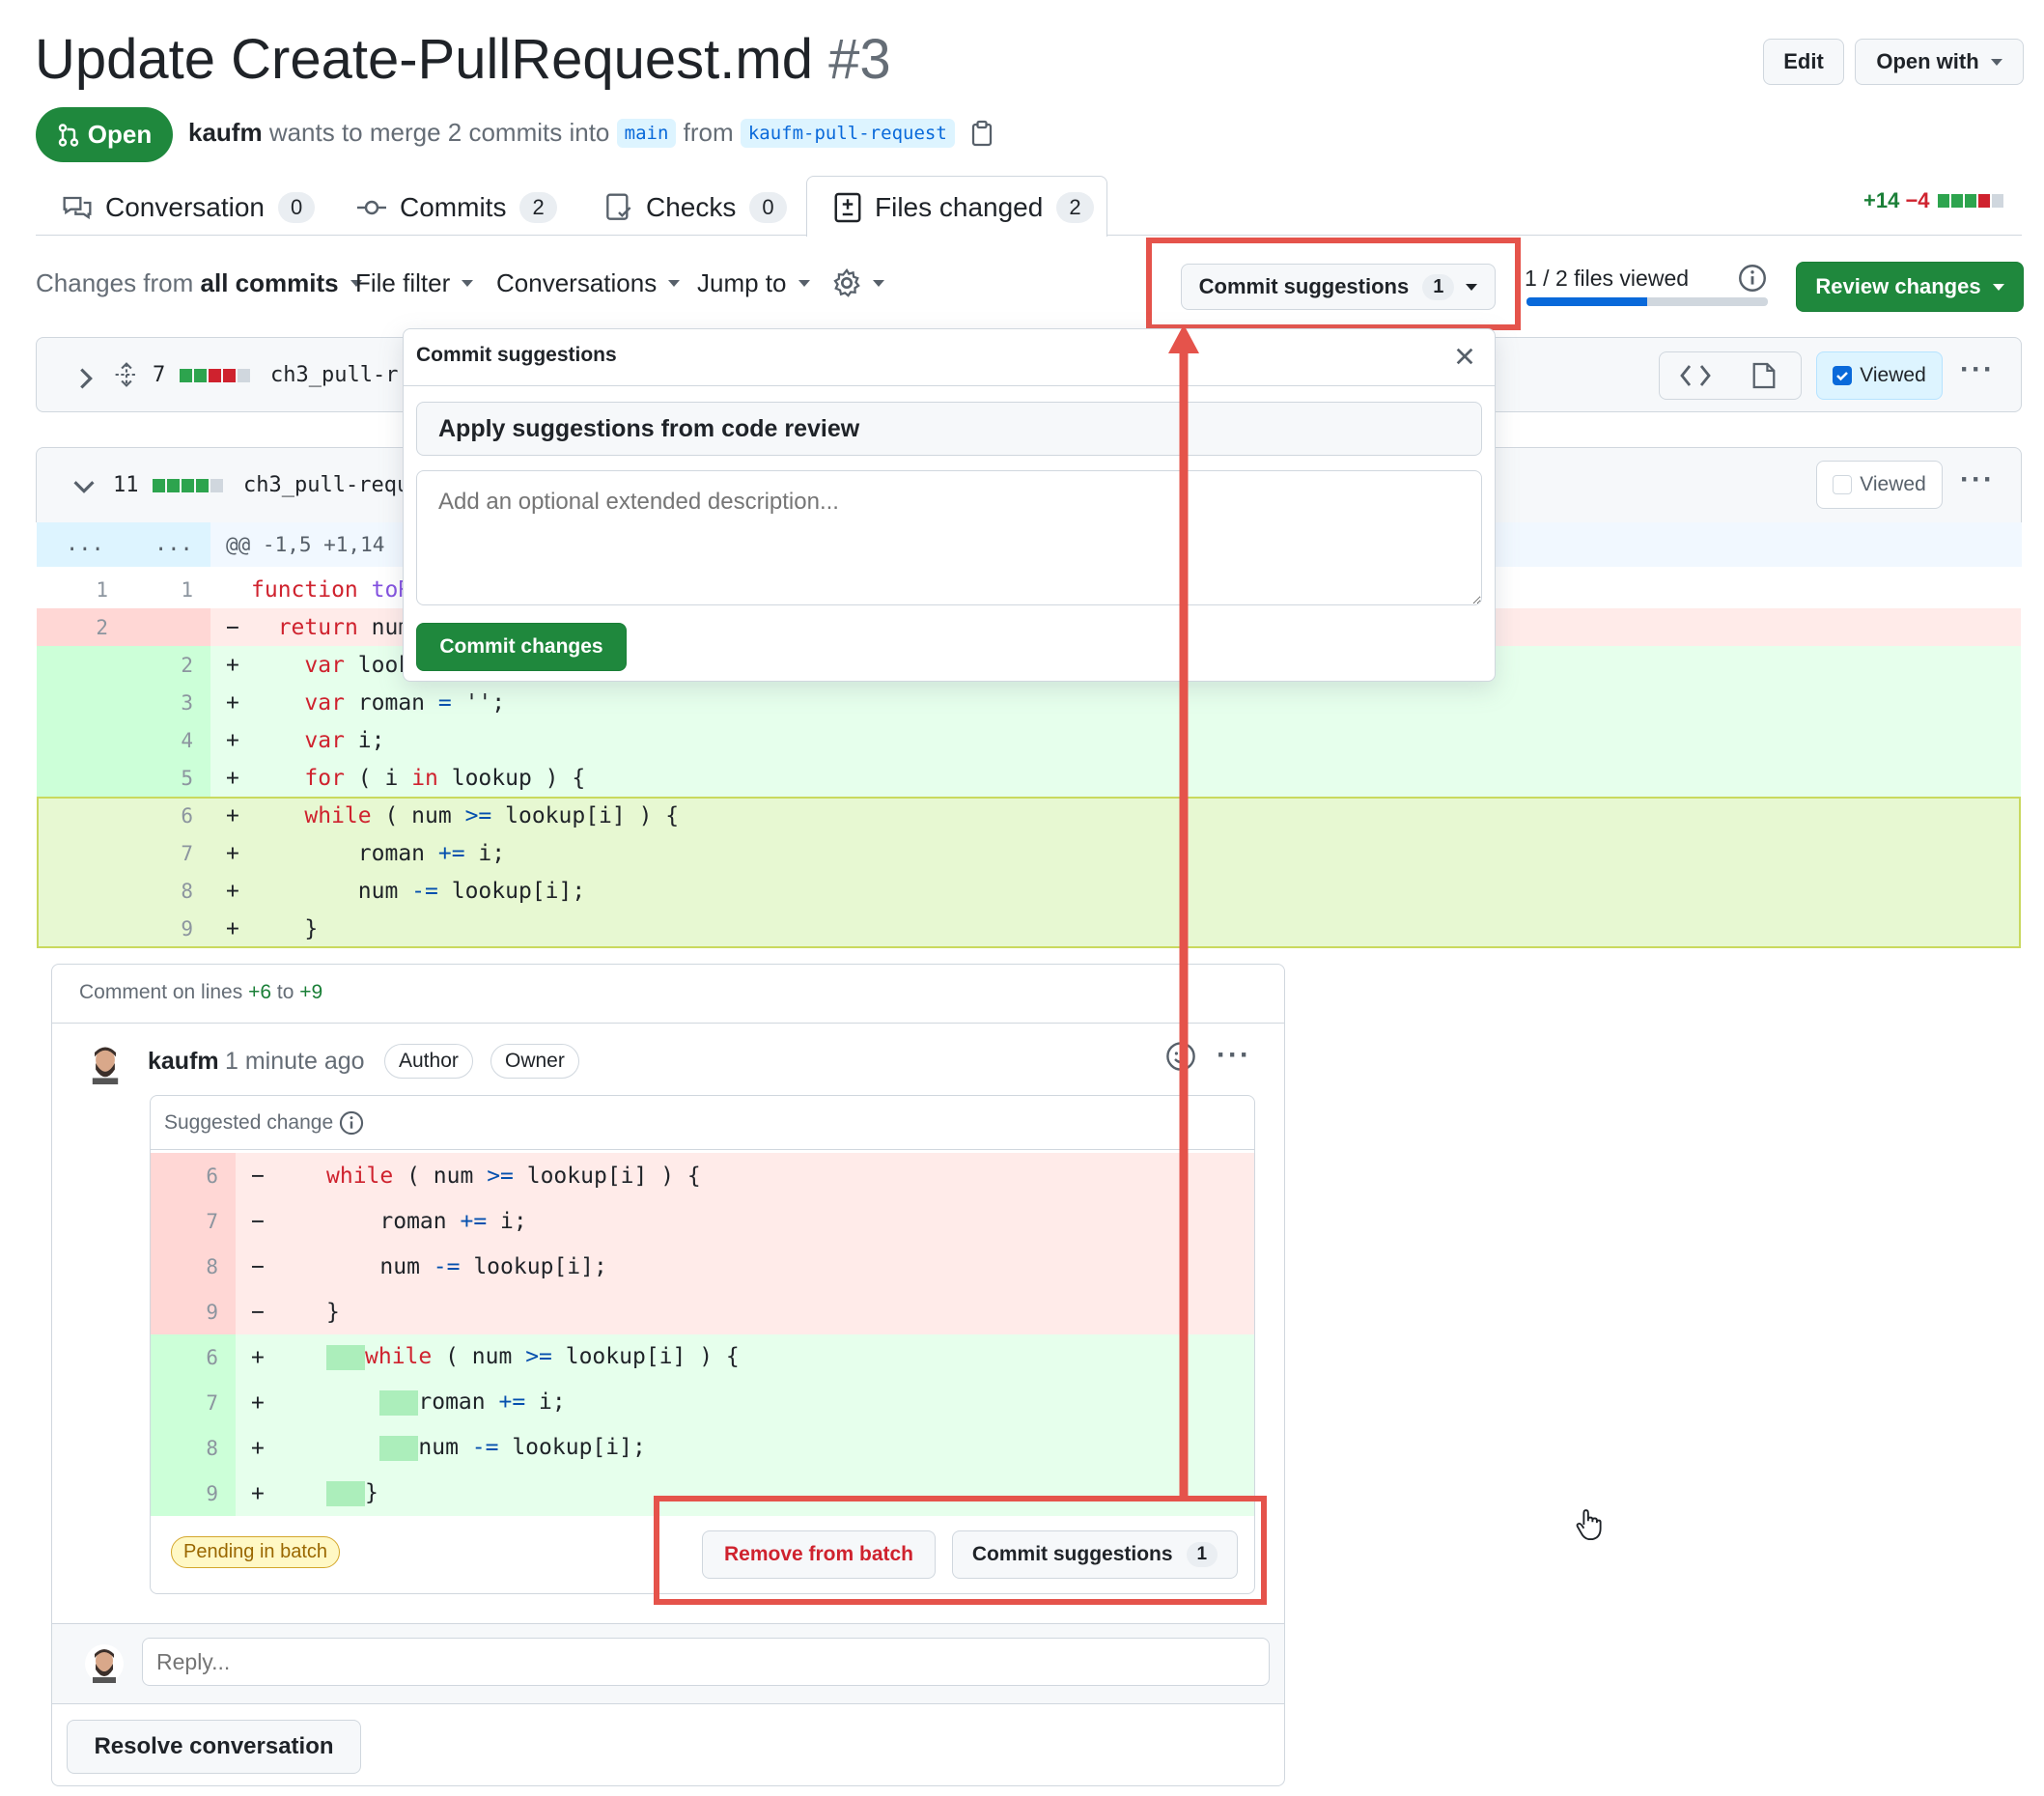 The height and width of the screenshot is (1796, 2044). What do you see at coordinates (405, 702) in the screenshot?
I see `code-text: var roman = '';` at bounding box center [405, 702].